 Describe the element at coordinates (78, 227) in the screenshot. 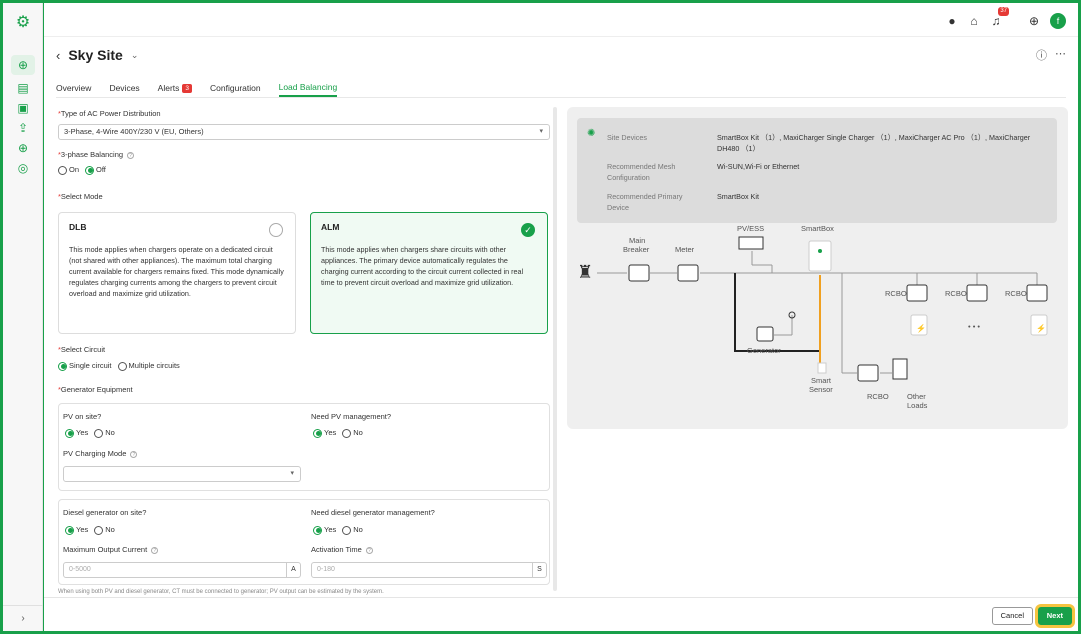

I see `mode-title: DLB` at that location.